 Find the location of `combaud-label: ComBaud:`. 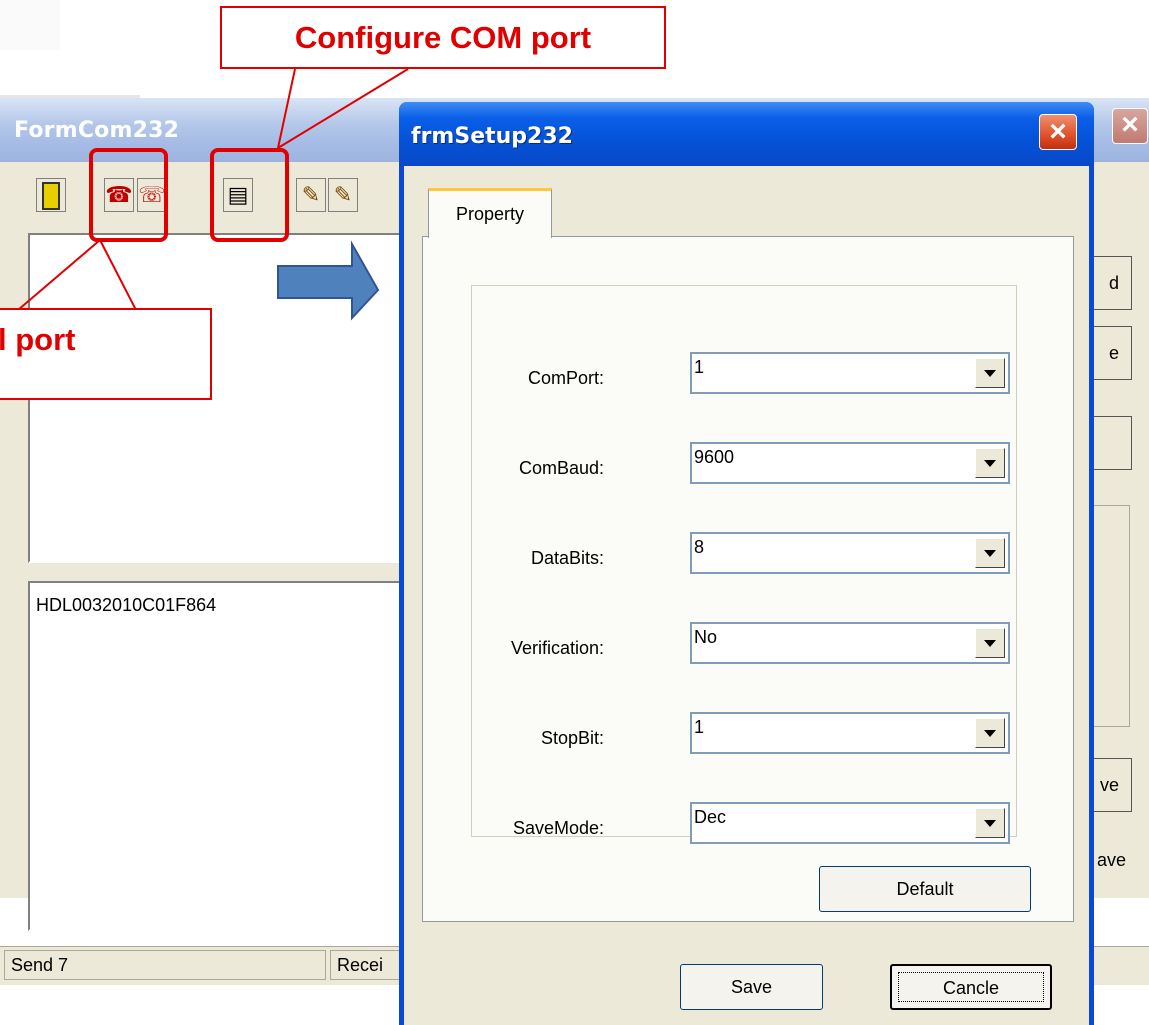

combaud-label: ComBaud: is located at coordinates (561, 468).